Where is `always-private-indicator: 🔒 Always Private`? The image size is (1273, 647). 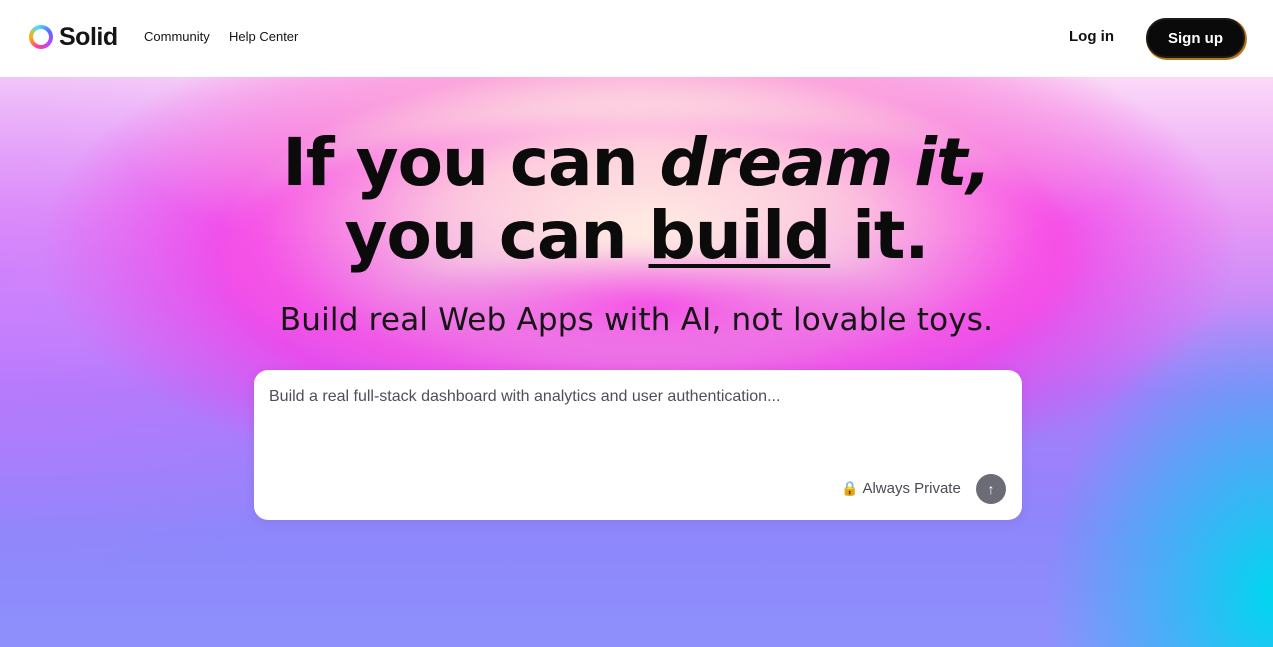
always-private-indicator: 🔒 Always Private is located at coordinates (901, 488).